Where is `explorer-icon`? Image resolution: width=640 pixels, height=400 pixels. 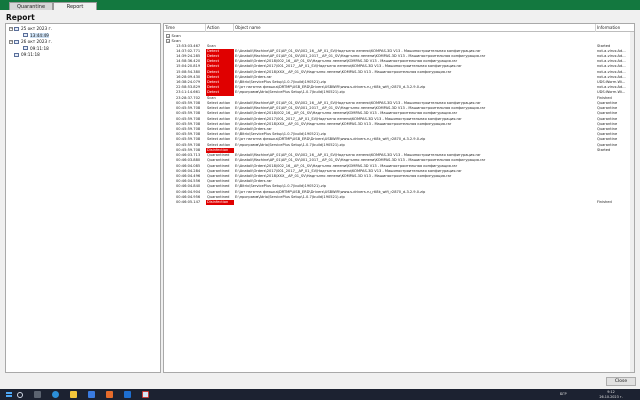 explorer-icon is located at coordinates (73, 394).